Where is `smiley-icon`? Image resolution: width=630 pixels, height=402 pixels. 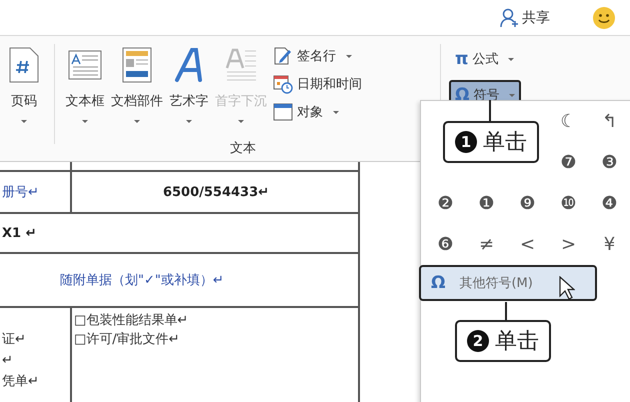
smiley-icon is located at coordinates (604, 18).